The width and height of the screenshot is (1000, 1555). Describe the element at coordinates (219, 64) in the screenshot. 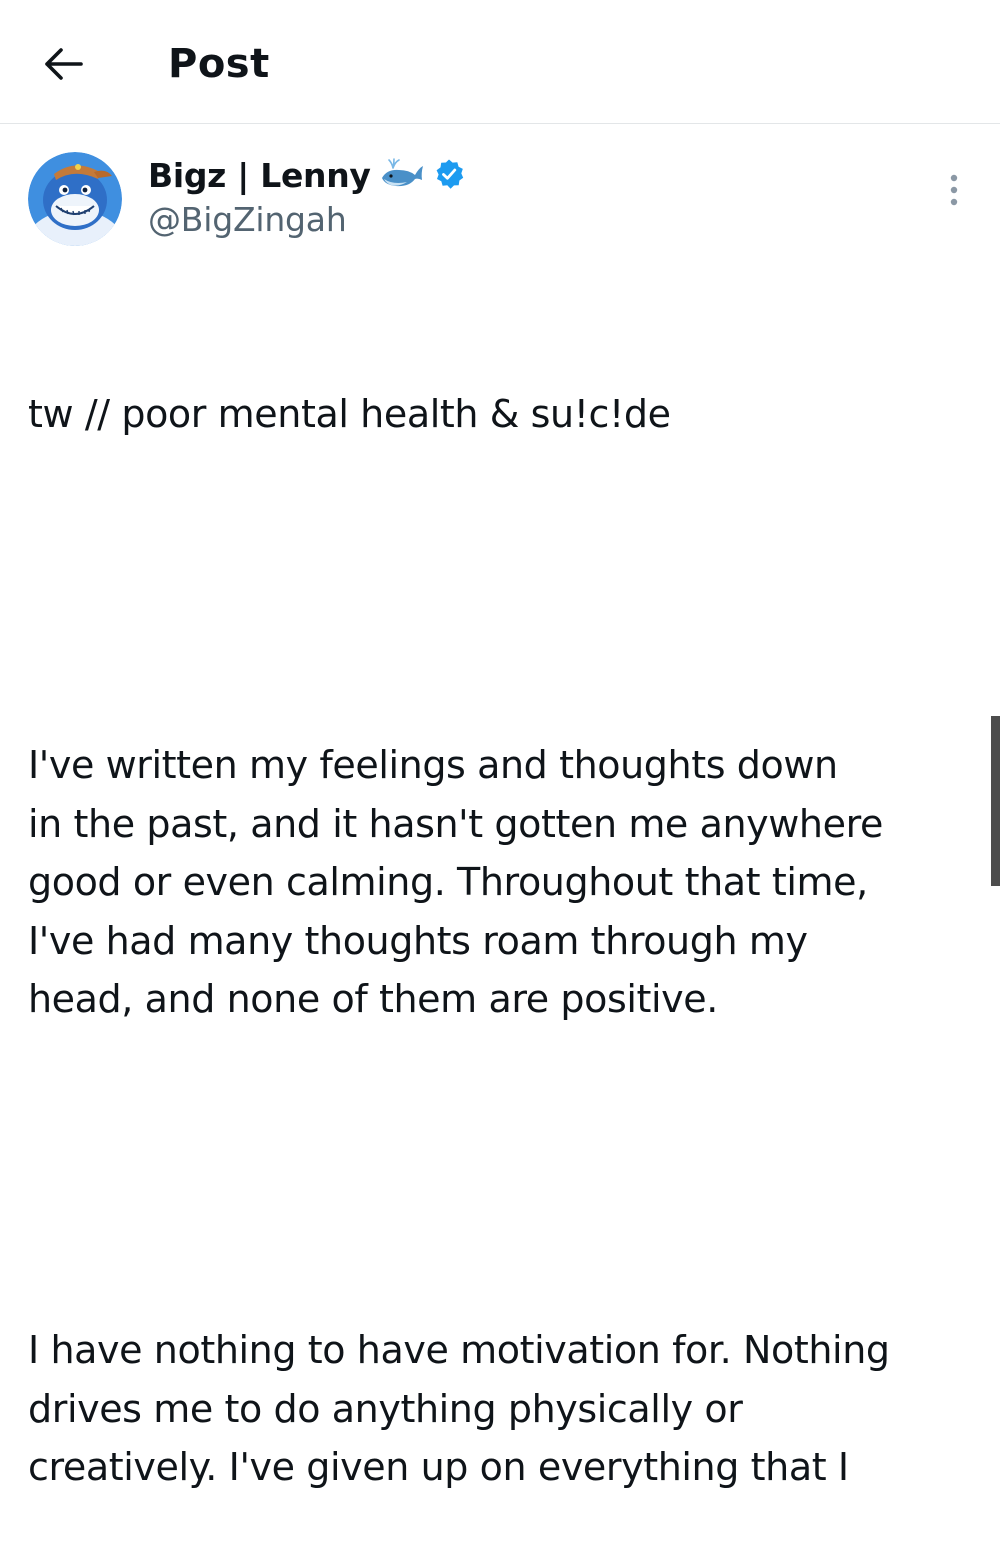

I see `page-title: Post` at that location.